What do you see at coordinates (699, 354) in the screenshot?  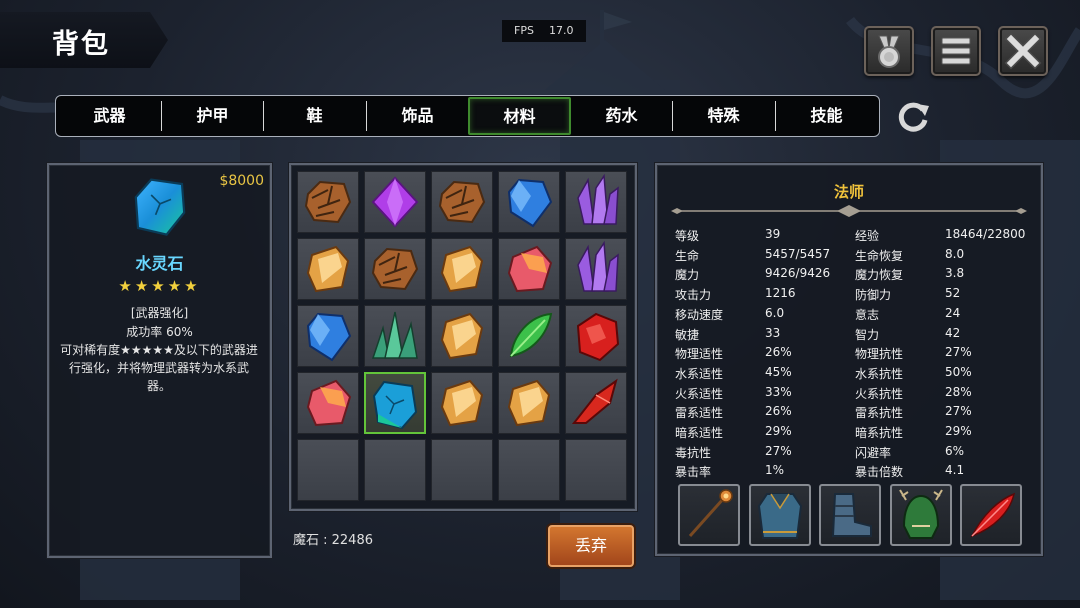 I see `stat-label: 物理适性` at bounding box center [699, 354].